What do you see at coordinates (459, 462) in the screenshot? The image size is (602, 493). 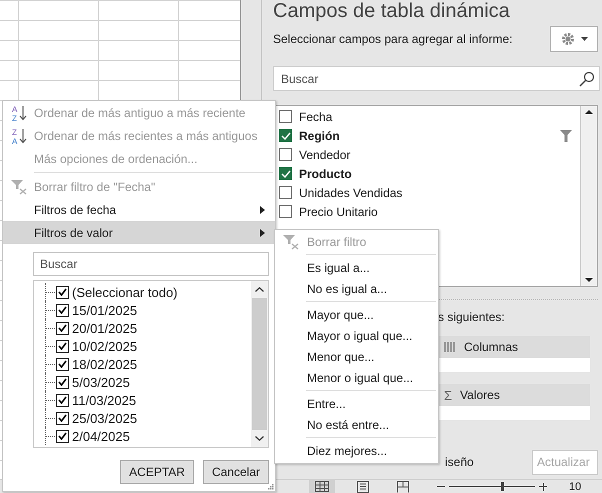 I see `defer-label: iseño` at bounding box center [459, 462].